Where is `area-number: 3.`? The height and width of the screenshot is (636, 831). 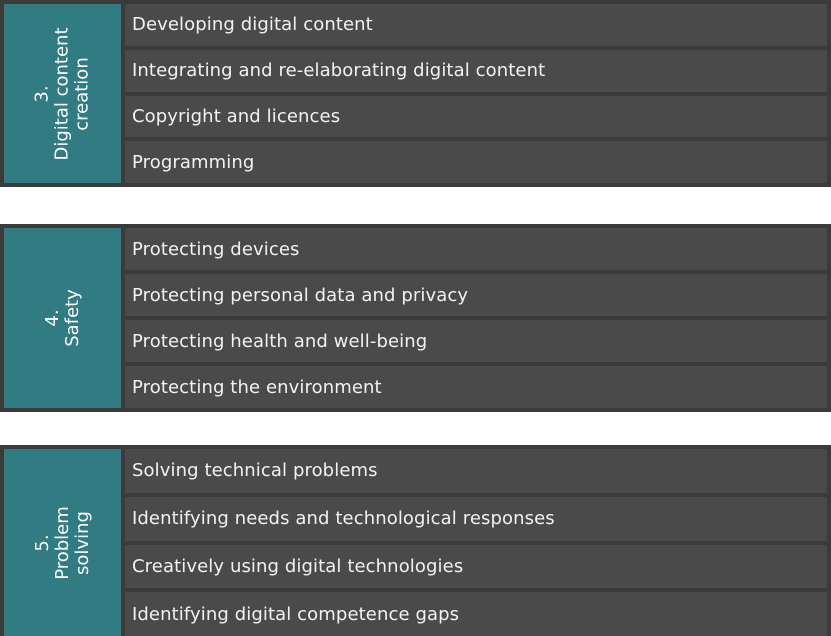
area-number: 3. is located at coordinates (42, 93).